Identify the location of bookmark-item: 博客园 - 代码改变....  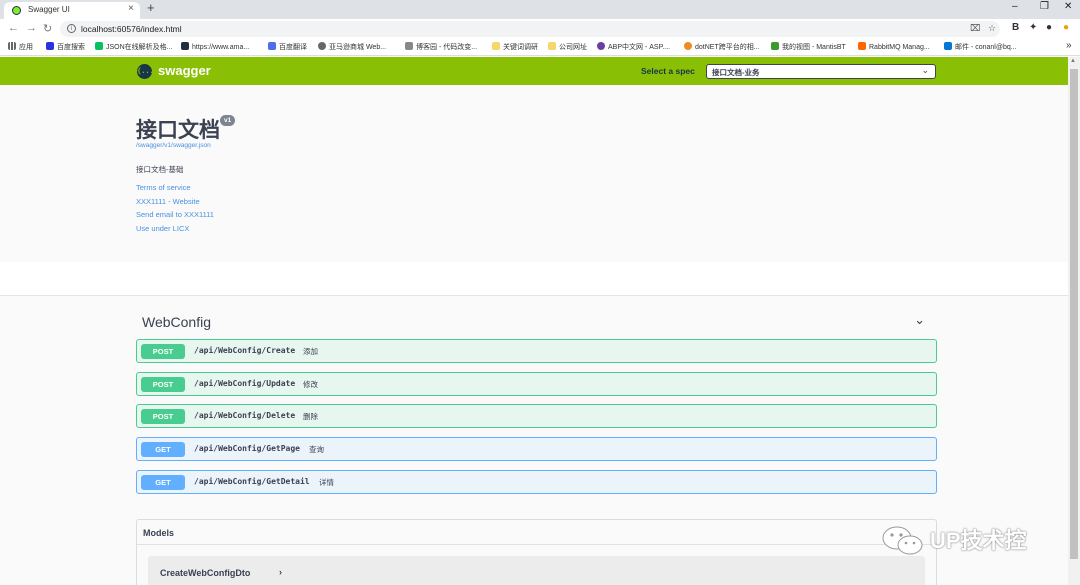
(441, 47).